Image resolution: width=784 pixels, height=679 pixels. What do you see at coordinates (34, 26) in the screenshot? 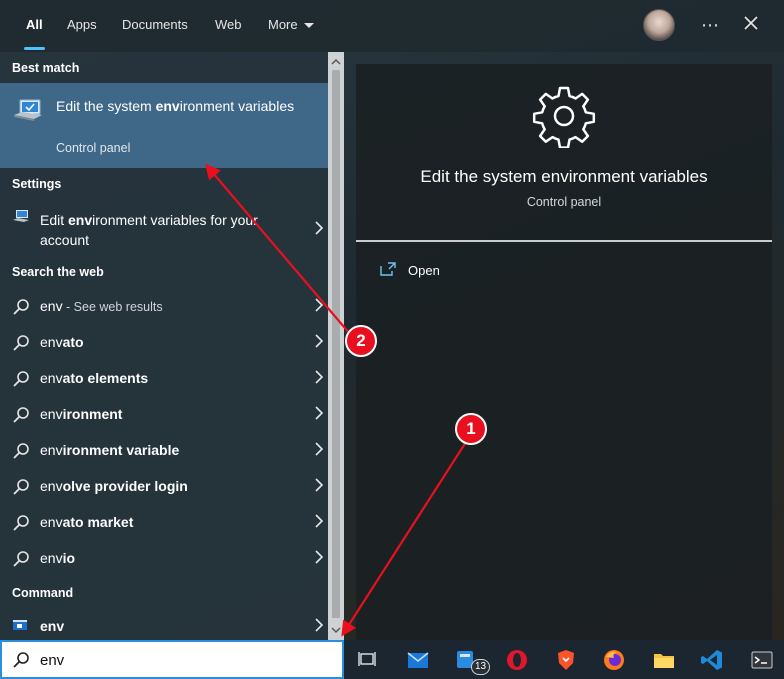
I see `tab-all: All` at bounding box center [34, 26].